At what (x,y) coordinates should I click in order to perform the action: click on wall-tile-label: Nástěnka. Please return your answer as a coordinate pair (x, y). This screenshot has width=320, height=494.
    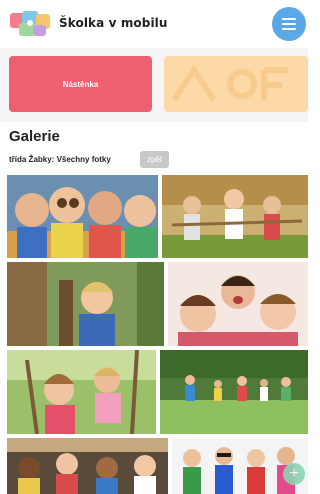
    Looking at the image, I should click on (80, 84).